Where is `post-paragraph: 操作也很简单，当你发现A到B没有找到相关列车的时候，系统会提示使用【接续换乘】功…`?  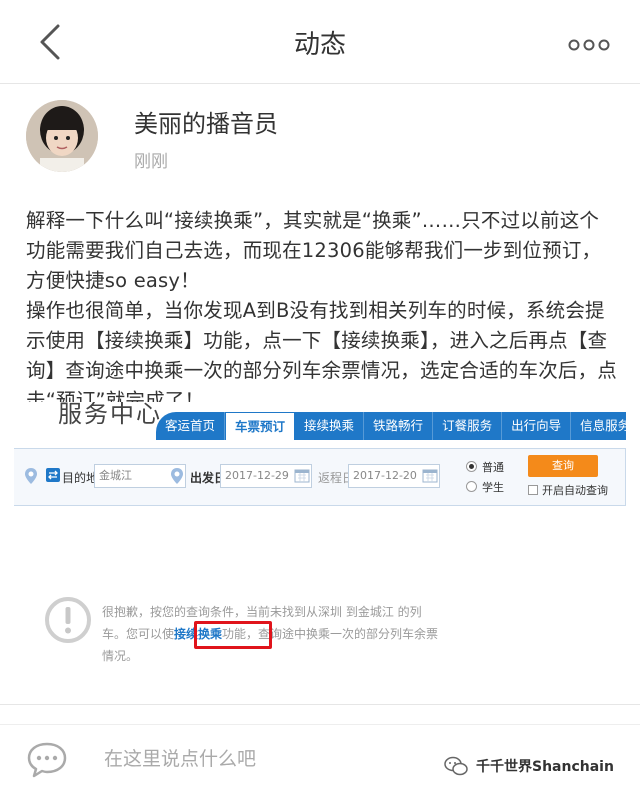 post-paragraph: 操作也很简单，当你发现A到B没有找到相关列车的时候，系统会提示使用【接续换乘】功… is located at coordinates (322, 355).